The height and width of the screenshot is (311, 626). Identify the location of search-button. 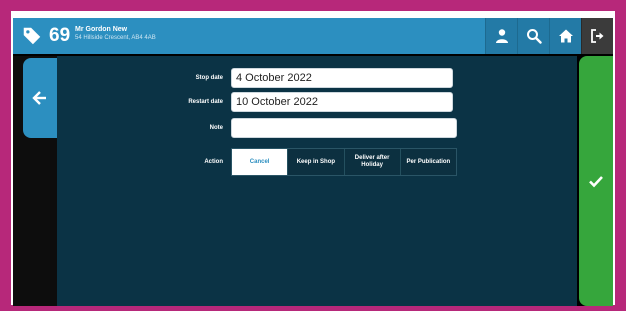
(533, 36).